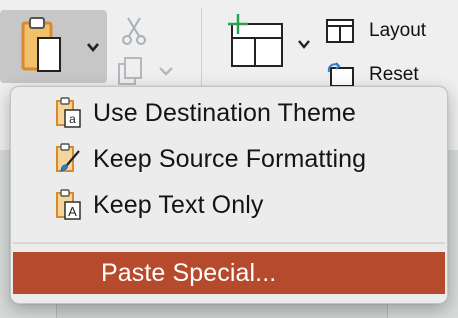 The height and width of the screenshot is (318, 458). Describe the element at coordinates (72, 119) in the screenshot. I see `svg-text: a` at that location.